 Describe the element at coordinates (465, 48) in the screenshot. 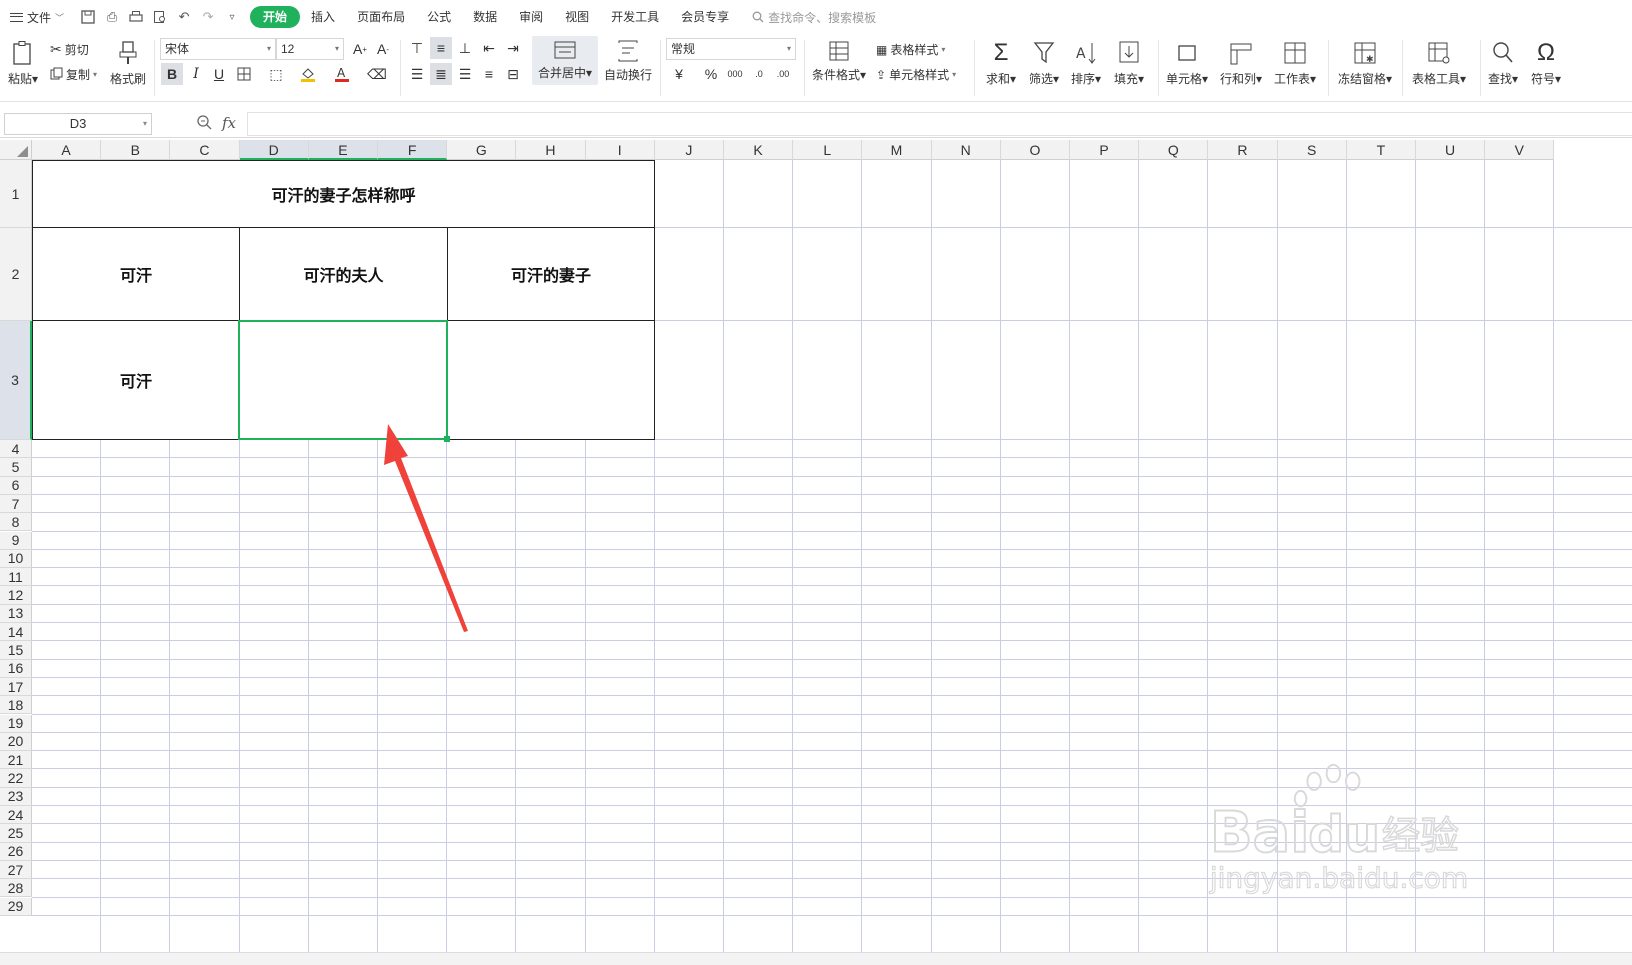

I see `align-bottom-icon: ⊥` at that location.